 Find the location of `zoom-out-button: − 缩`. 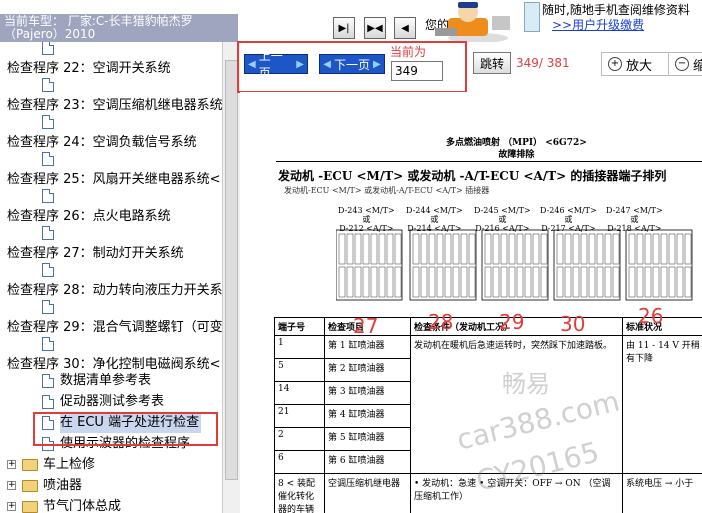

zoom-out-button: − 缩 is located at coordinates (685, 64).